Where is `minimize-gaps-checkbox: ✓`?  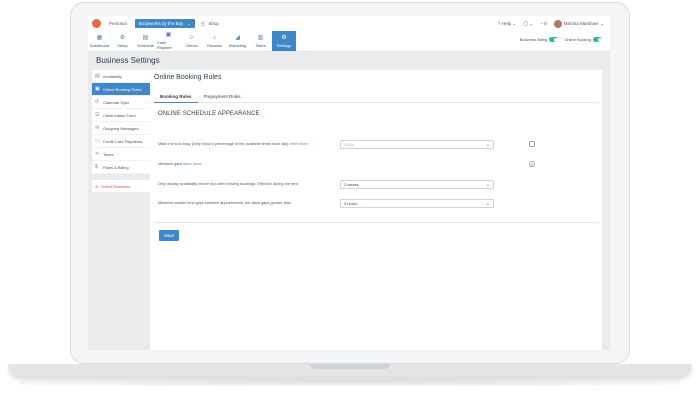 minimize-gaps-checkbox: ✓ is located at coordinates (532, 164).